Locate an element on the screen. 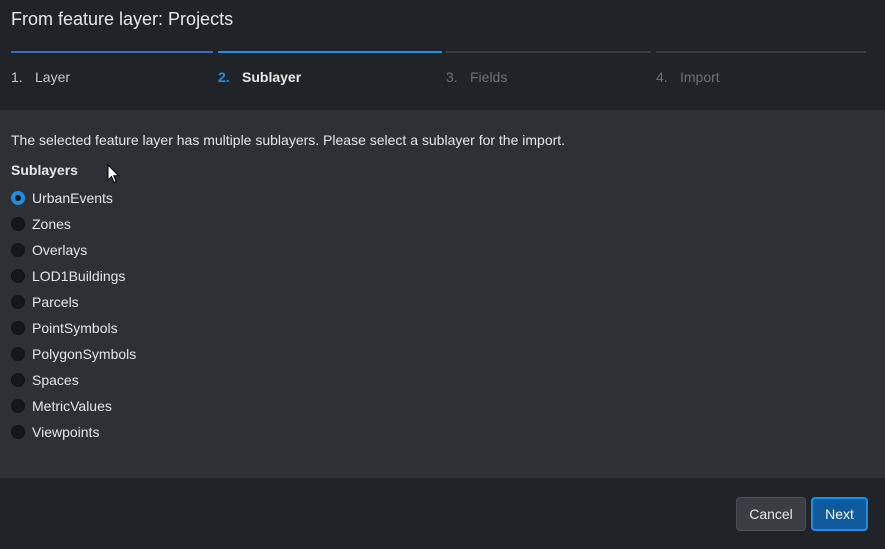 The image size is (885, 549). stepper: 1. Layer 2. Sublayer 3. Fields 4. Import is located at coordinates (438, 71).